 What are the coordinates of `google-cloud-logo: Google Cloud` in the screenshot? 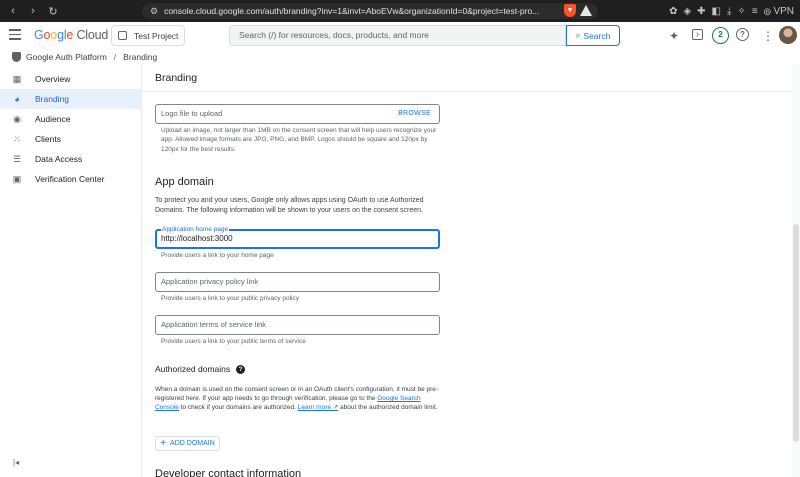 It's located at (71, 35).